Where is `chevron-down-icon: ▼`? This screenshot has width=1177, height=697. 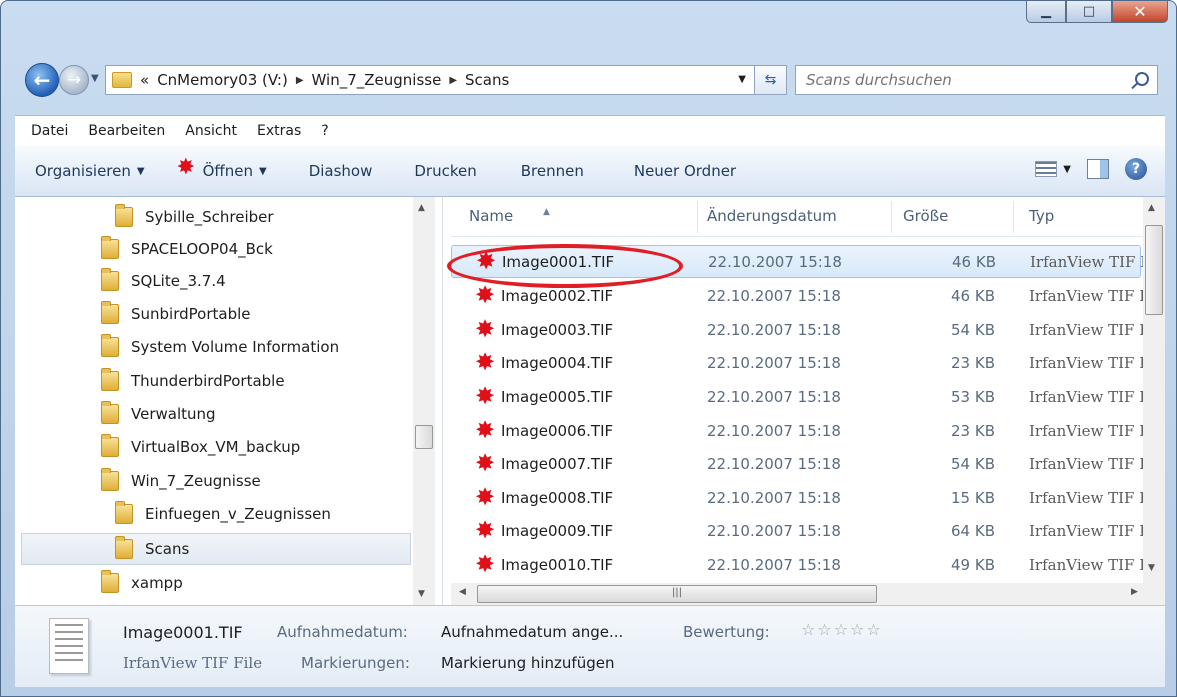 chevron-down-icon: ▼ is located at coordinates (742, 79).